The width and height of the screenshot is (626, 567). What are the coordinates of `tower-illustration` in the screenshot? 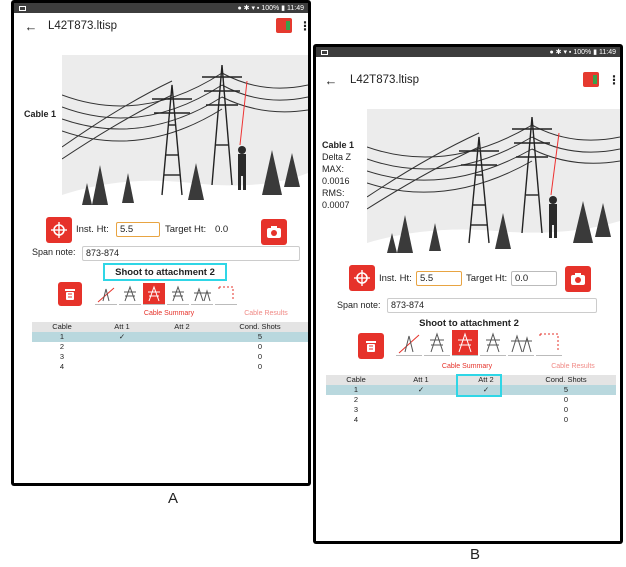 It's located at (185, 135).